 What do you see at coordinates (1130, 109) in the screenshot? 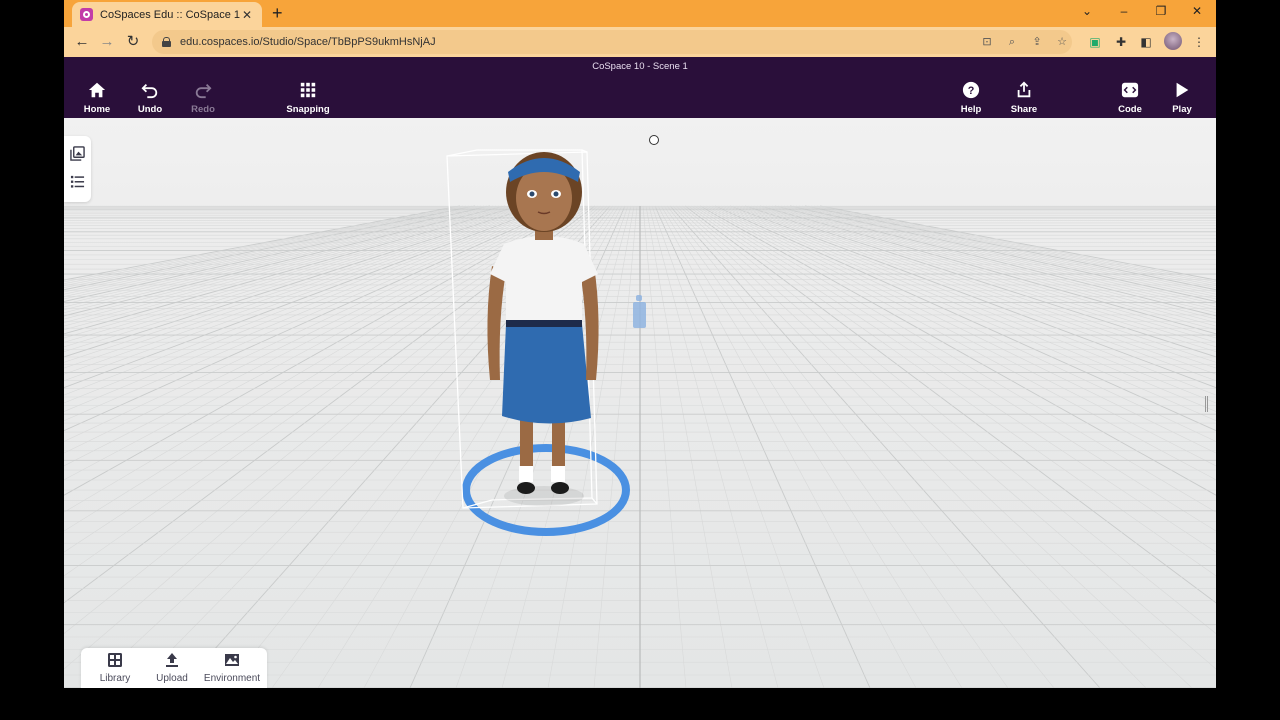
I see `code-label: Code` at bounding box center [1130, 109].